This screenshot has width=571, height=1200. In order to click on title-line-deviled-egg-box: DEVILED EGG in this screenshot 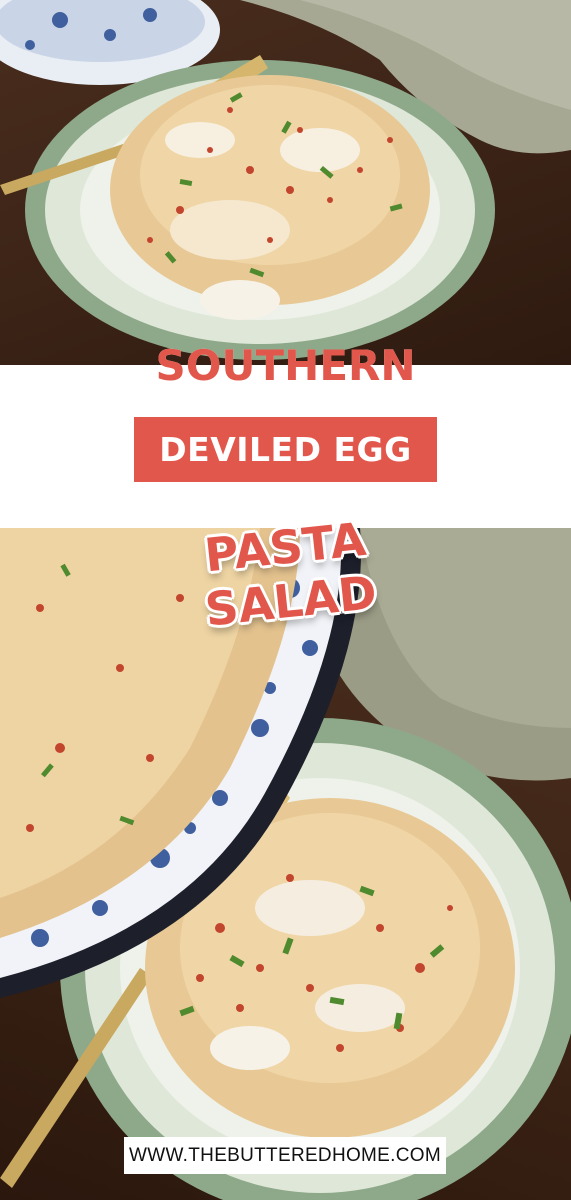, I will do `click(285, 449)`.